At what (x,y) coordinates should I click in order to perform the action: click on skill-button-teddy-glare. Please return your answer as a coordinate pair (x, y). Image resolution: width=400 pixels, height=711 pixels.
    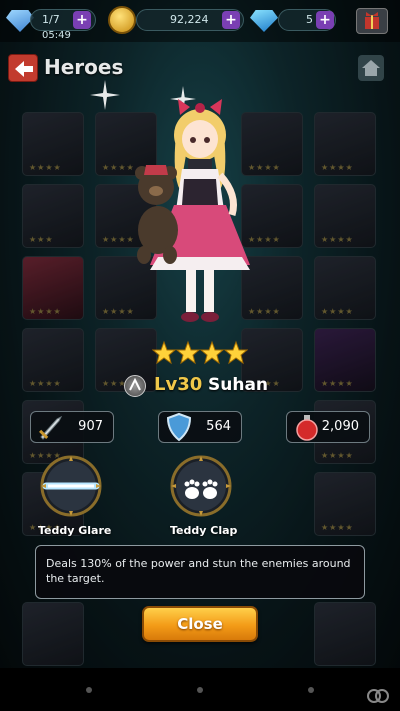
    Looking at the image, I should click on (71, 486).